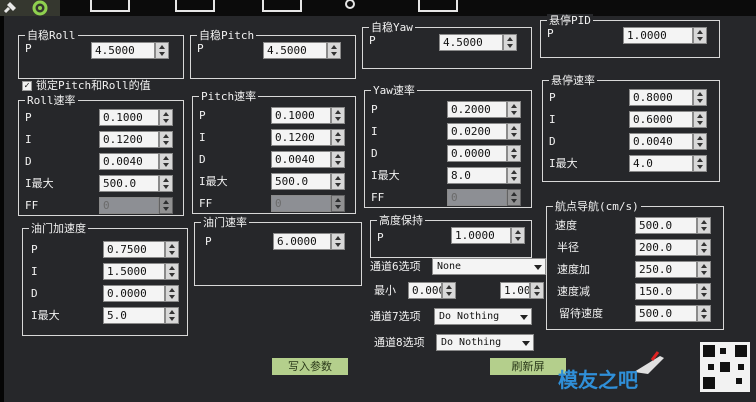  What do you see at coordinates (725, 367) in the screenshot?
I see `qr-code` at bounding box center [725, 367].